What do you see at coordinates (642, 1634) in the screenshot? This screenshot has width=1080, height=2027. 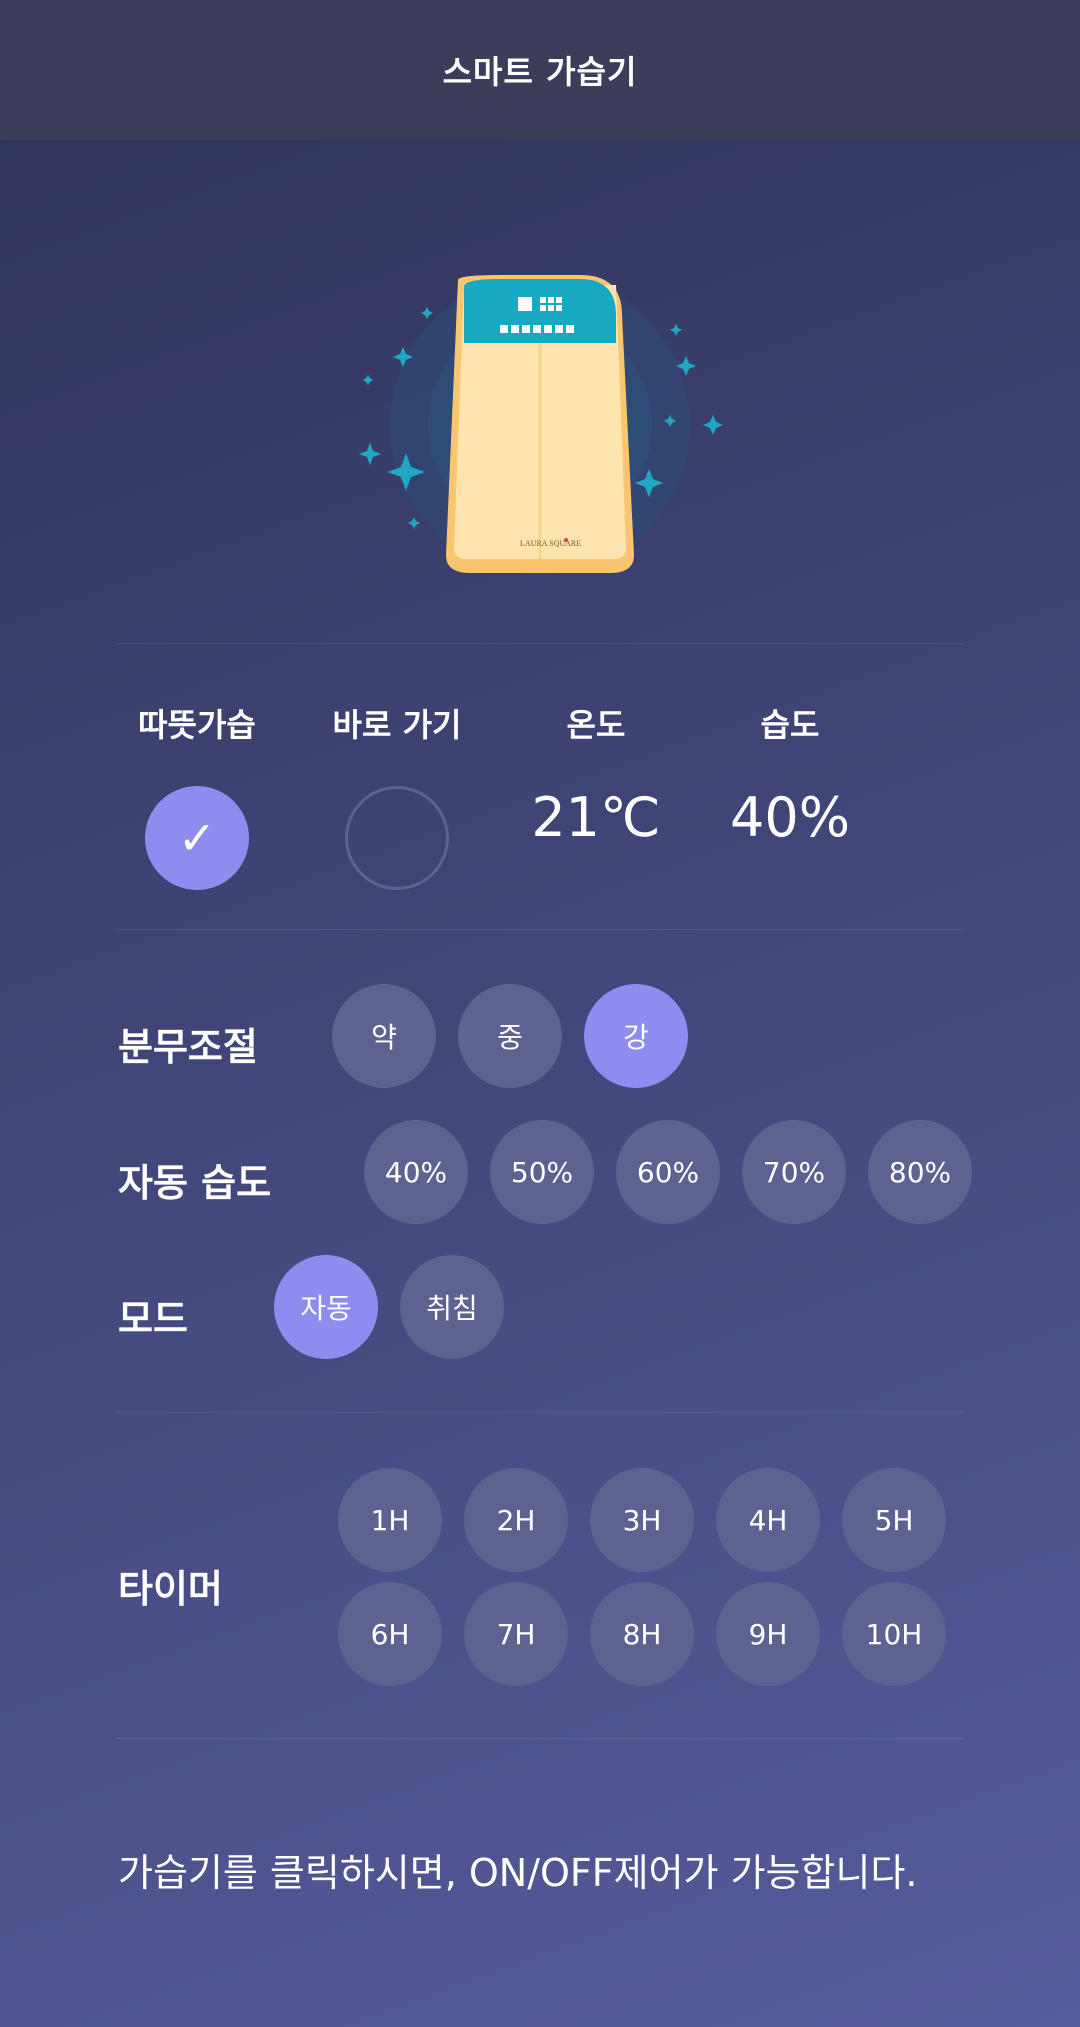 I see `timer-button: 8H` at bounding box center [642, 1634].